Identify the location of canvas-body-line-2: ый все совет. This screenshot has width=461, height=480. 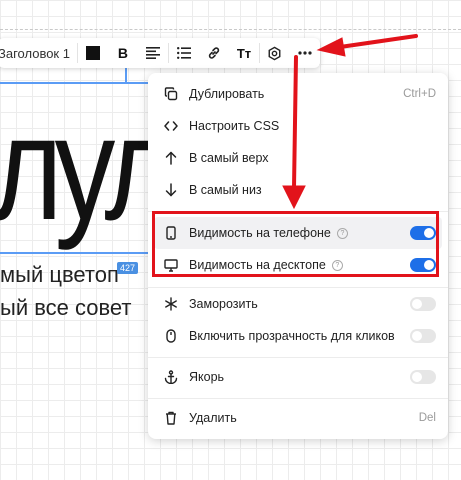
(66, 308).